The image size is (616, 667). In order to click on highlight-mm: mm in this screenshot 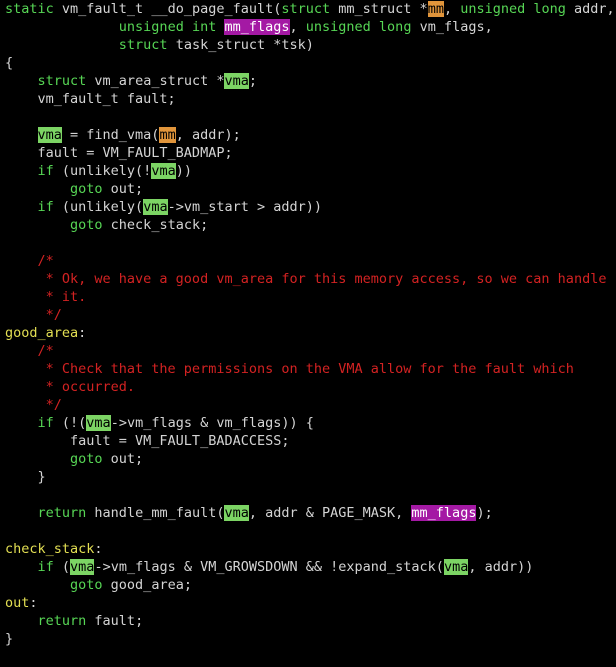, I will do `click(167, 135)`.